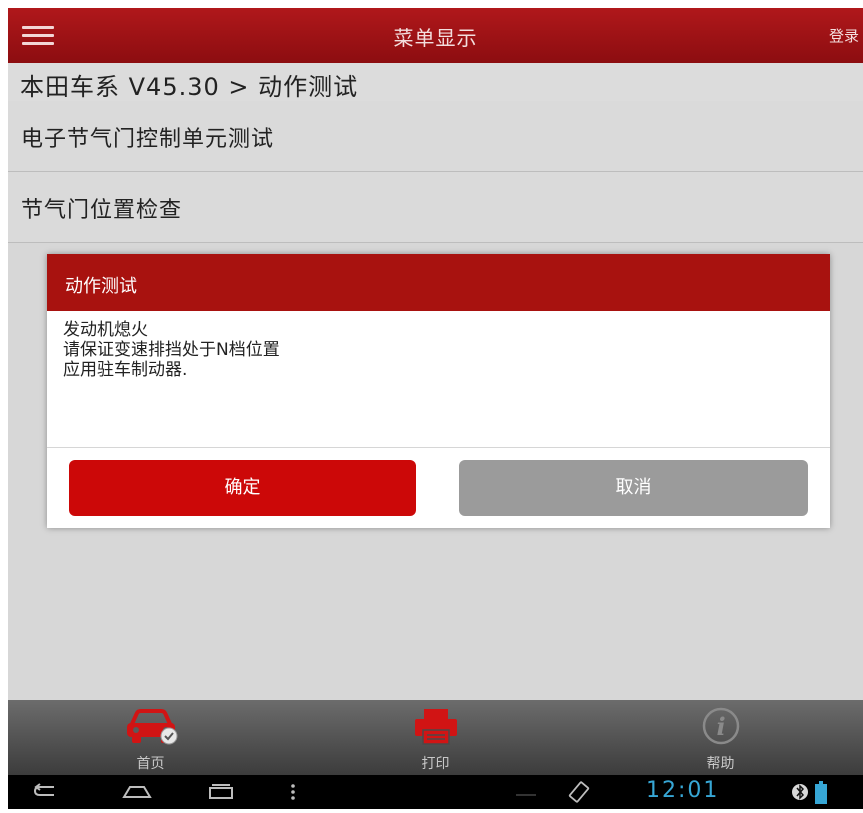  What do you see at coordinates (189, 87) in the screenshot?
I see `breadcrumb-text: 本田车系 V45.30 > 动作测试` at bounding box center [189, 87].